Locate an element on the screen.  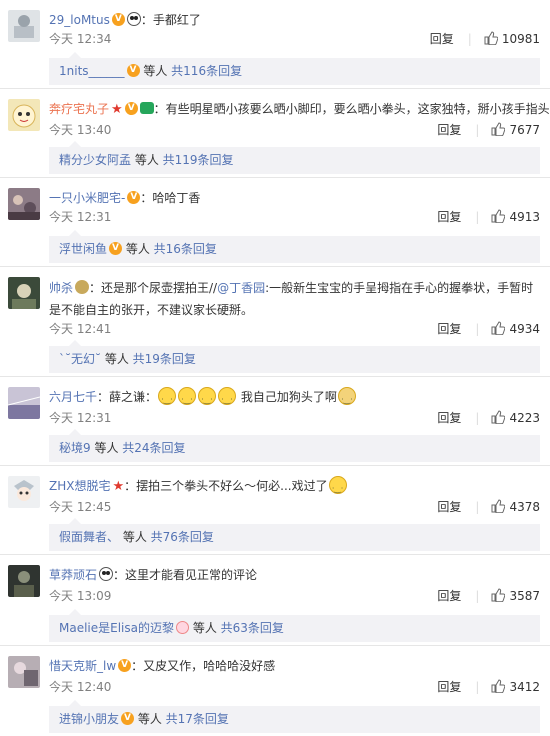
comment-time: 今天 13:40 is located at coordinates (80, 130).